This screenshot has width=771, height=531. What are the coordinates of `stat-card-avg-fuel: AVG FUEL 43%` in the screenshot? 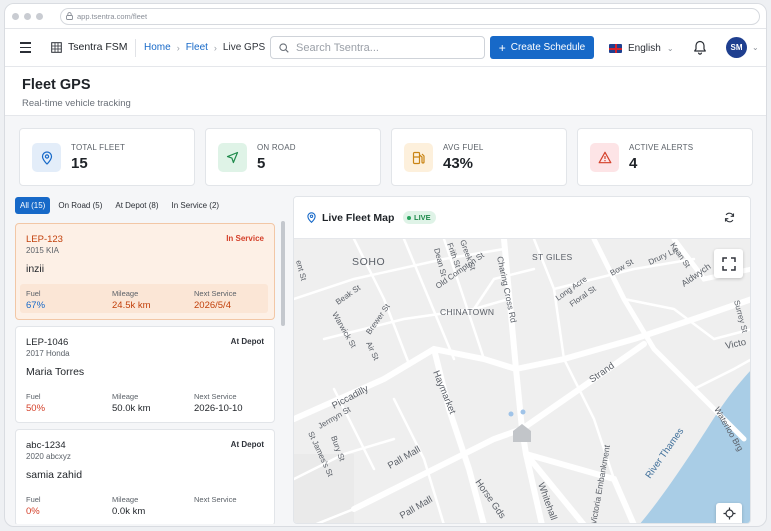 It's located at (479, 157).